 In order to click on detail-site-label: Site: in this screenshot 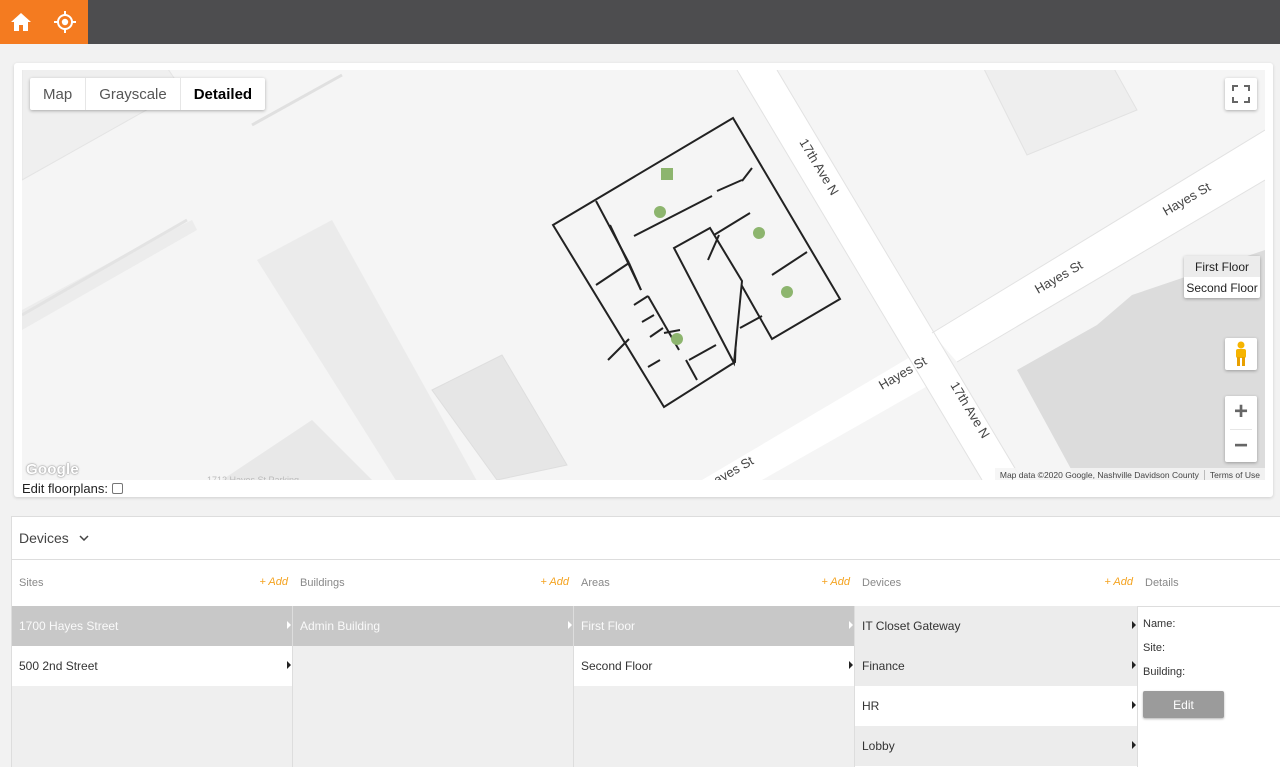, I will do `click(1154, 648)`.